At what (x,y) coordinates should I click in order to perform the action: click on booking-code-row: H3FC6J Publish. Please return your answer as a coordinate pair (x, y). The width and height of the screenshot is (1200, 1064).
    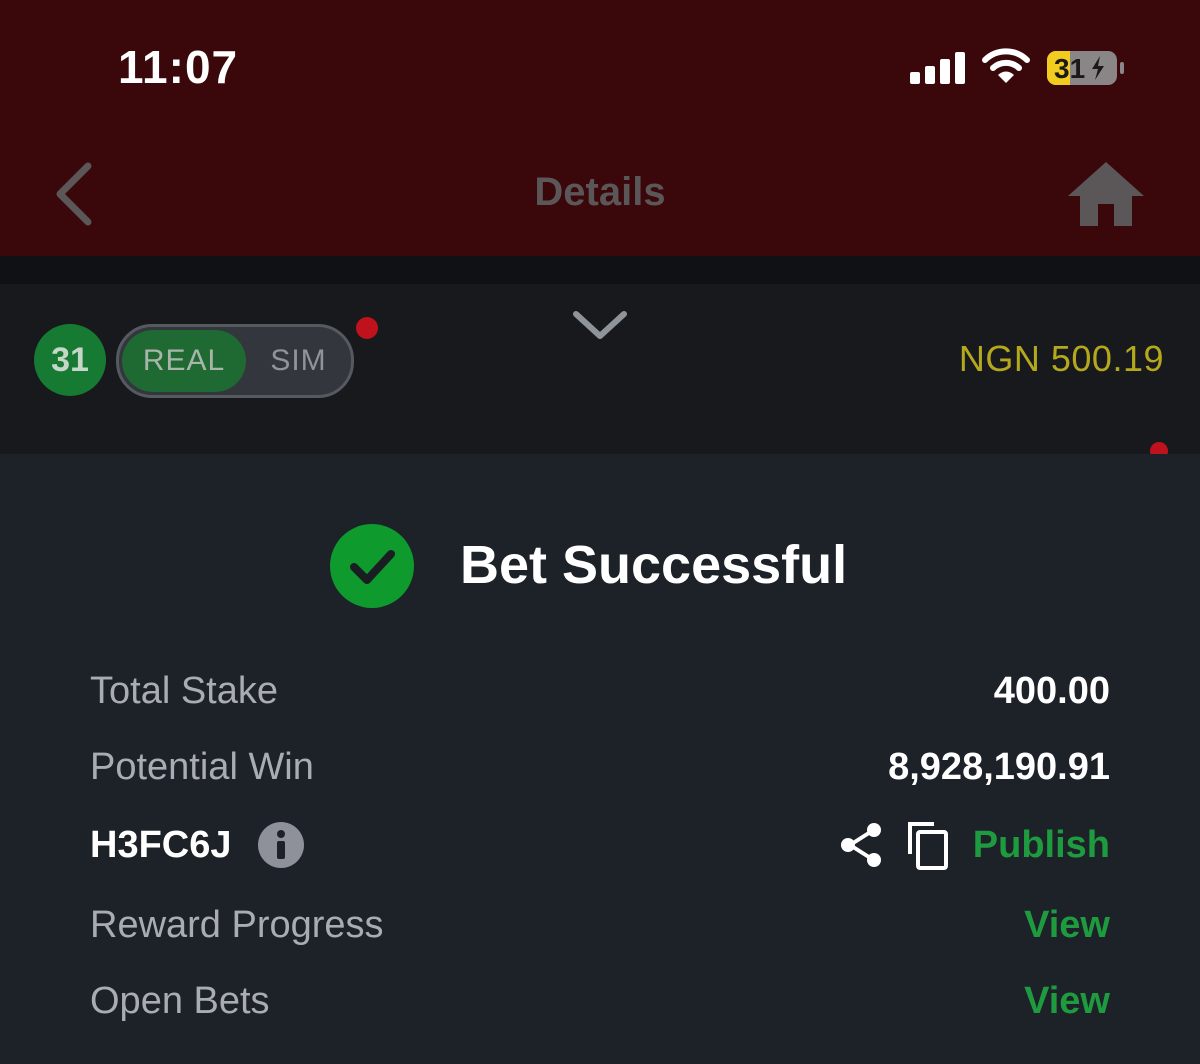
    Looking at the image, I should click on (600, 846).